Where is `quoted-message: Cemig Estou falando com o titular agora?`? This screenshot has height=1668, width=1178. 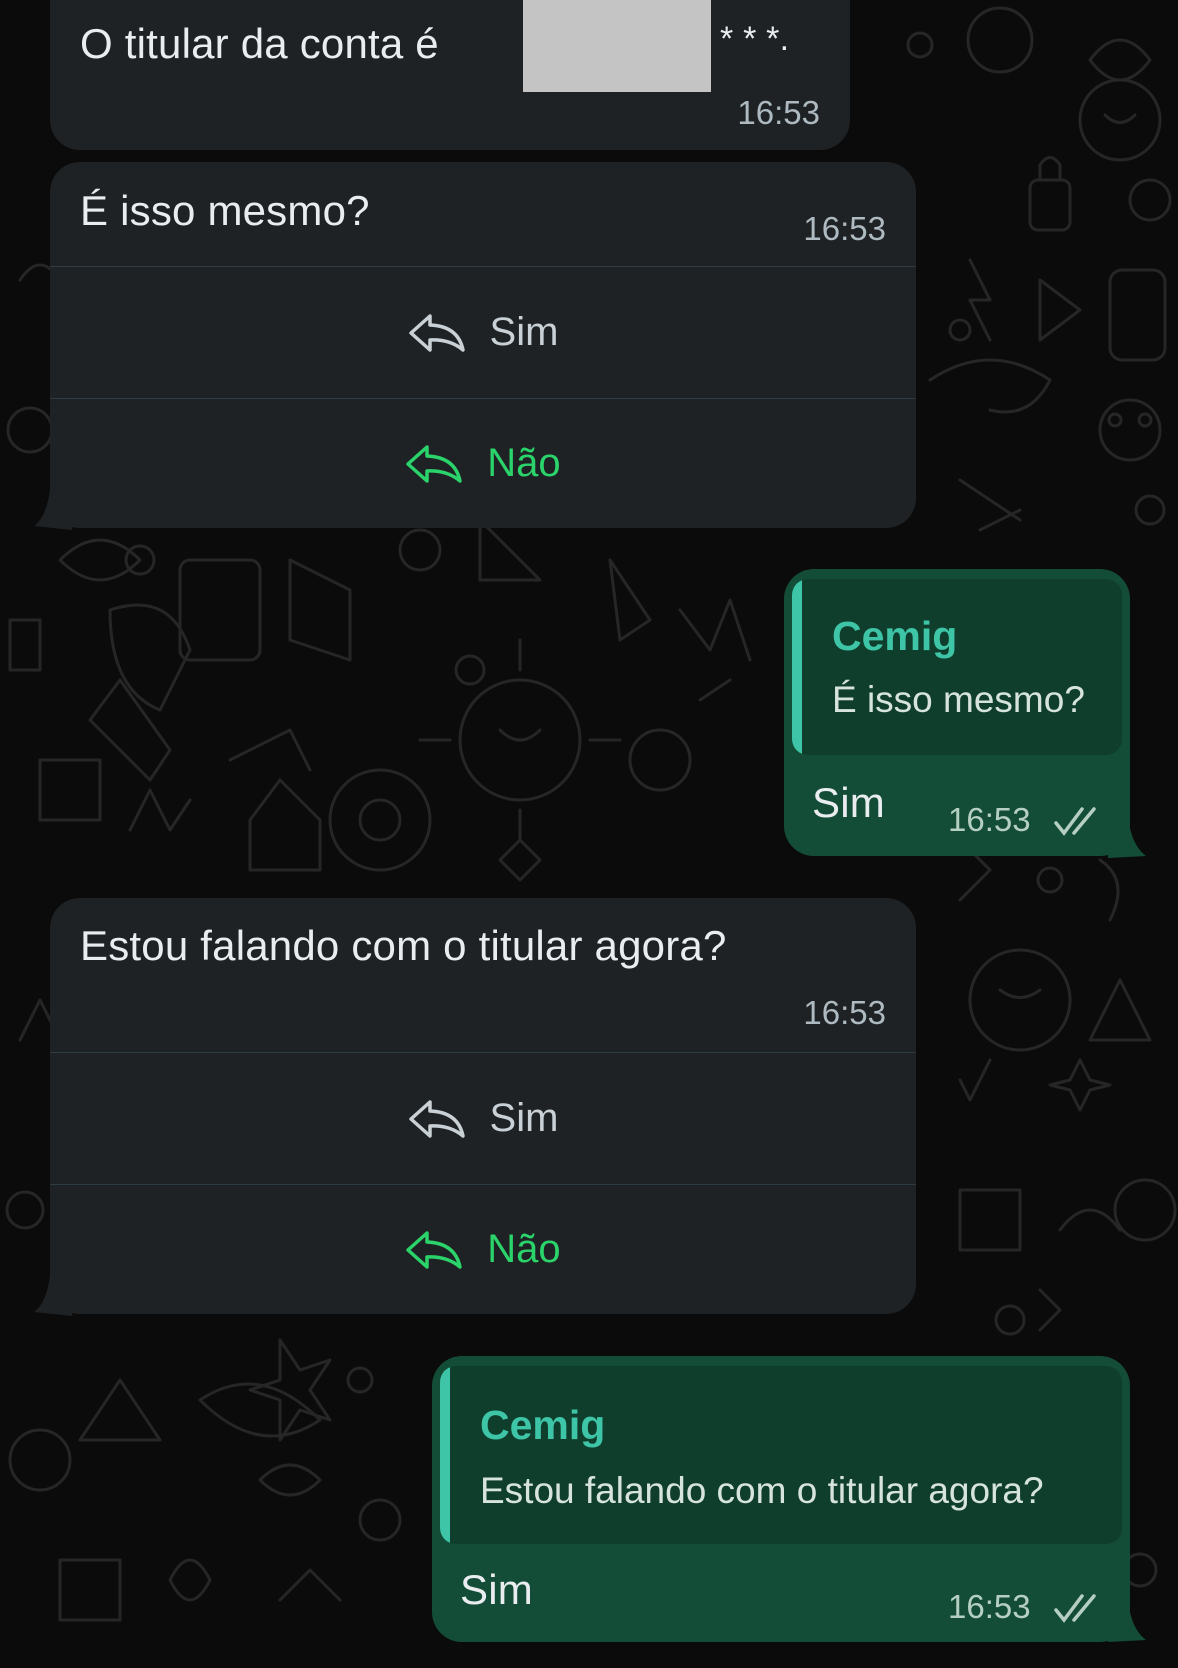 quoted-message: Cemig Estou falando com o titular agora? is located at coordinates (781, 1455).